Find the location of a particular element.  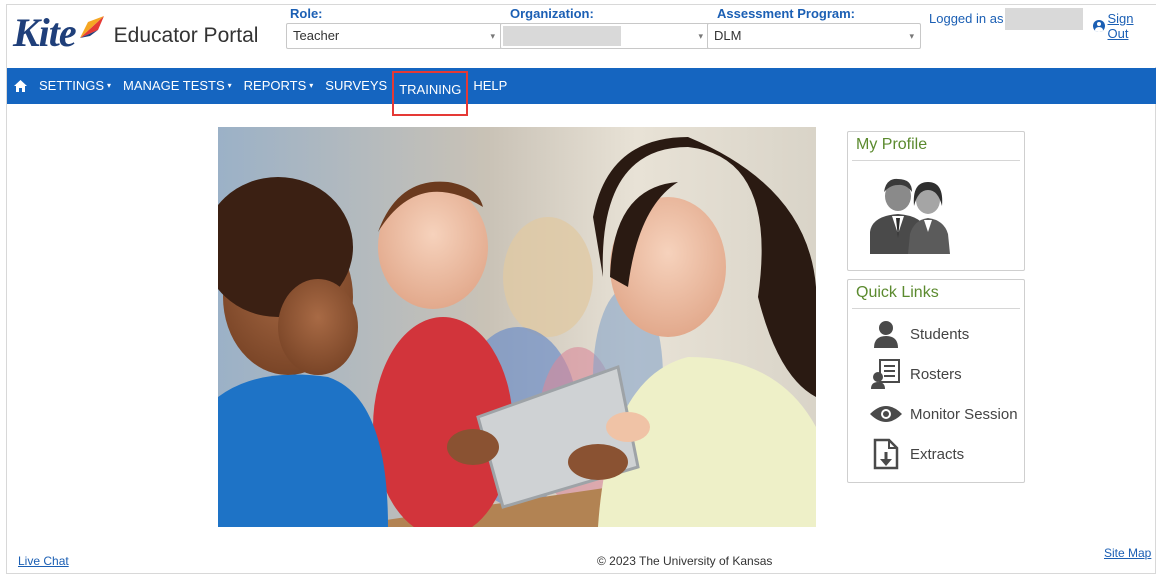

logo-wordmark: Kite is located at coordinates (45, 32).